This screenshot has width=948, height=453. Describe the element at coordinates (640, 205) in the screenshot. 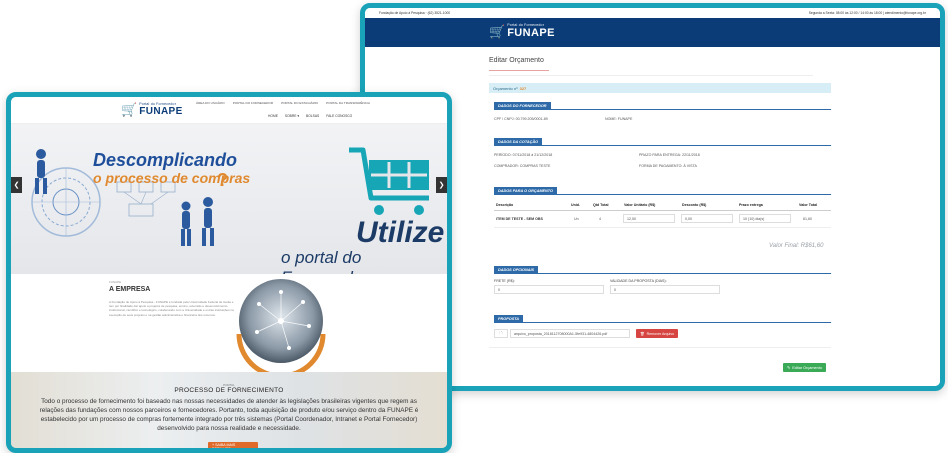

I see `col-valor-unitario: Valor Unitário (R$)` at that location.